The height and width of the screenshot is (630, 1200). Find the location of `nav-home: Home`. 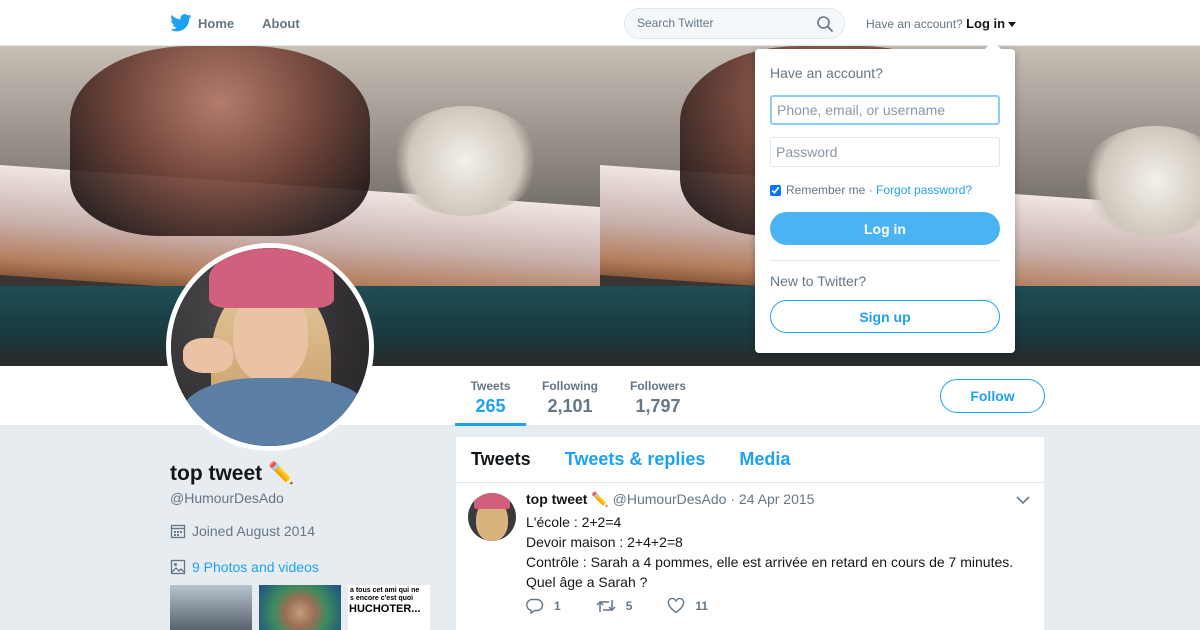

nav-home: Home is located at coordinates (202, 23).